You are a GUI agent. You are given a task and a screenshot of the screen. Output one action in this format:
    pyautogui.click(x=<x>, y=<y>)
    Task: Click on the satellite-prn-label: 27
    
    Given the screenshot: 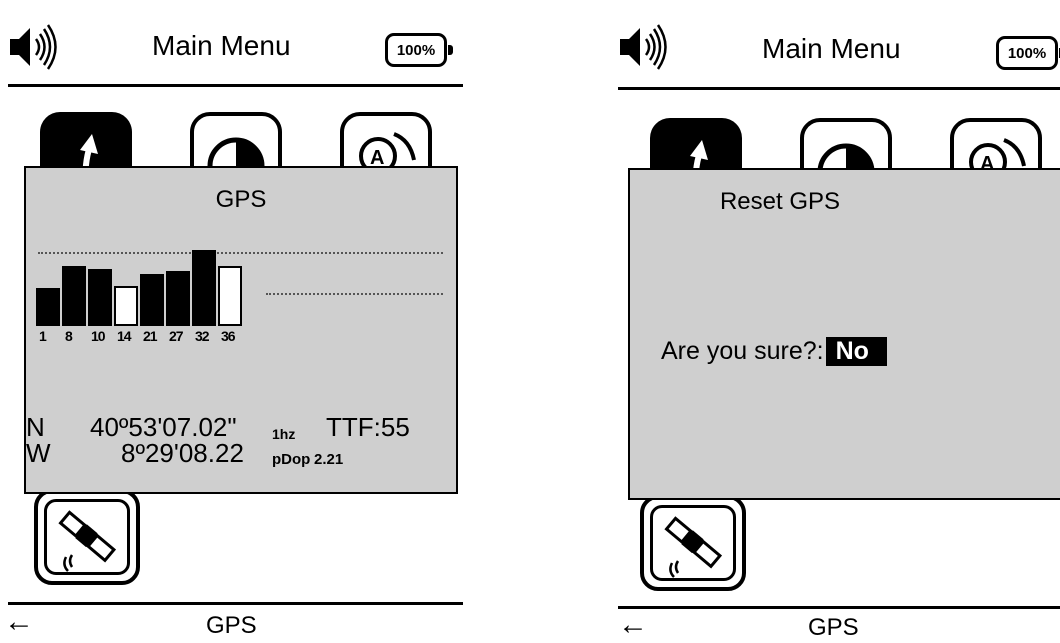 What is the action you would take?
    pyautogui.click(x=176, y=336)
    